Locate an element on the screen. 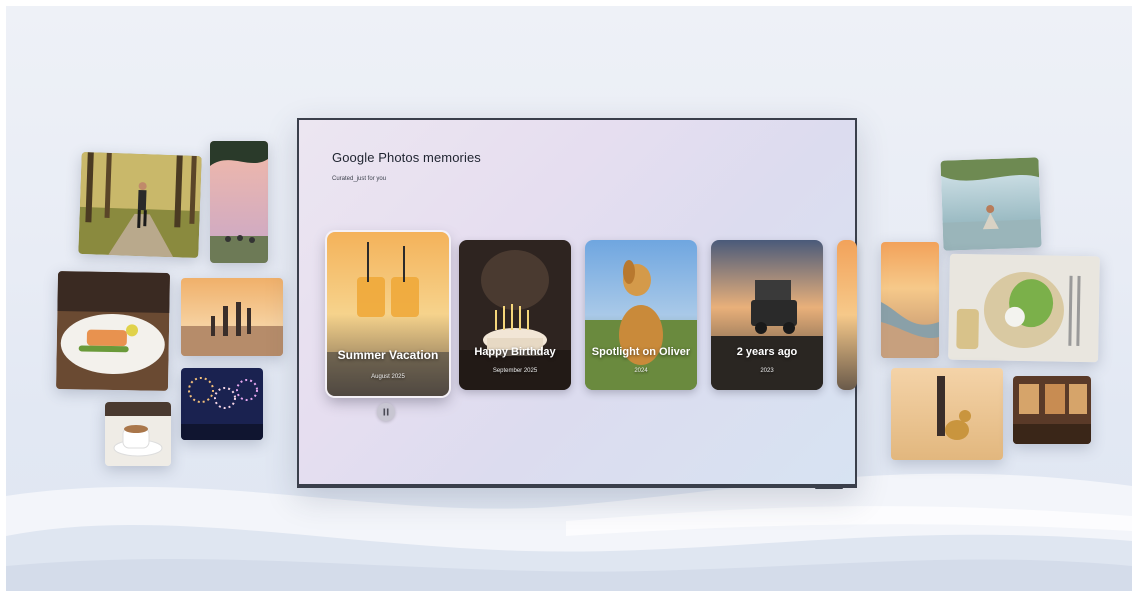 The height and width of the screenshot is (593, 1136). tv-stand is located at coordinates (829, 487).